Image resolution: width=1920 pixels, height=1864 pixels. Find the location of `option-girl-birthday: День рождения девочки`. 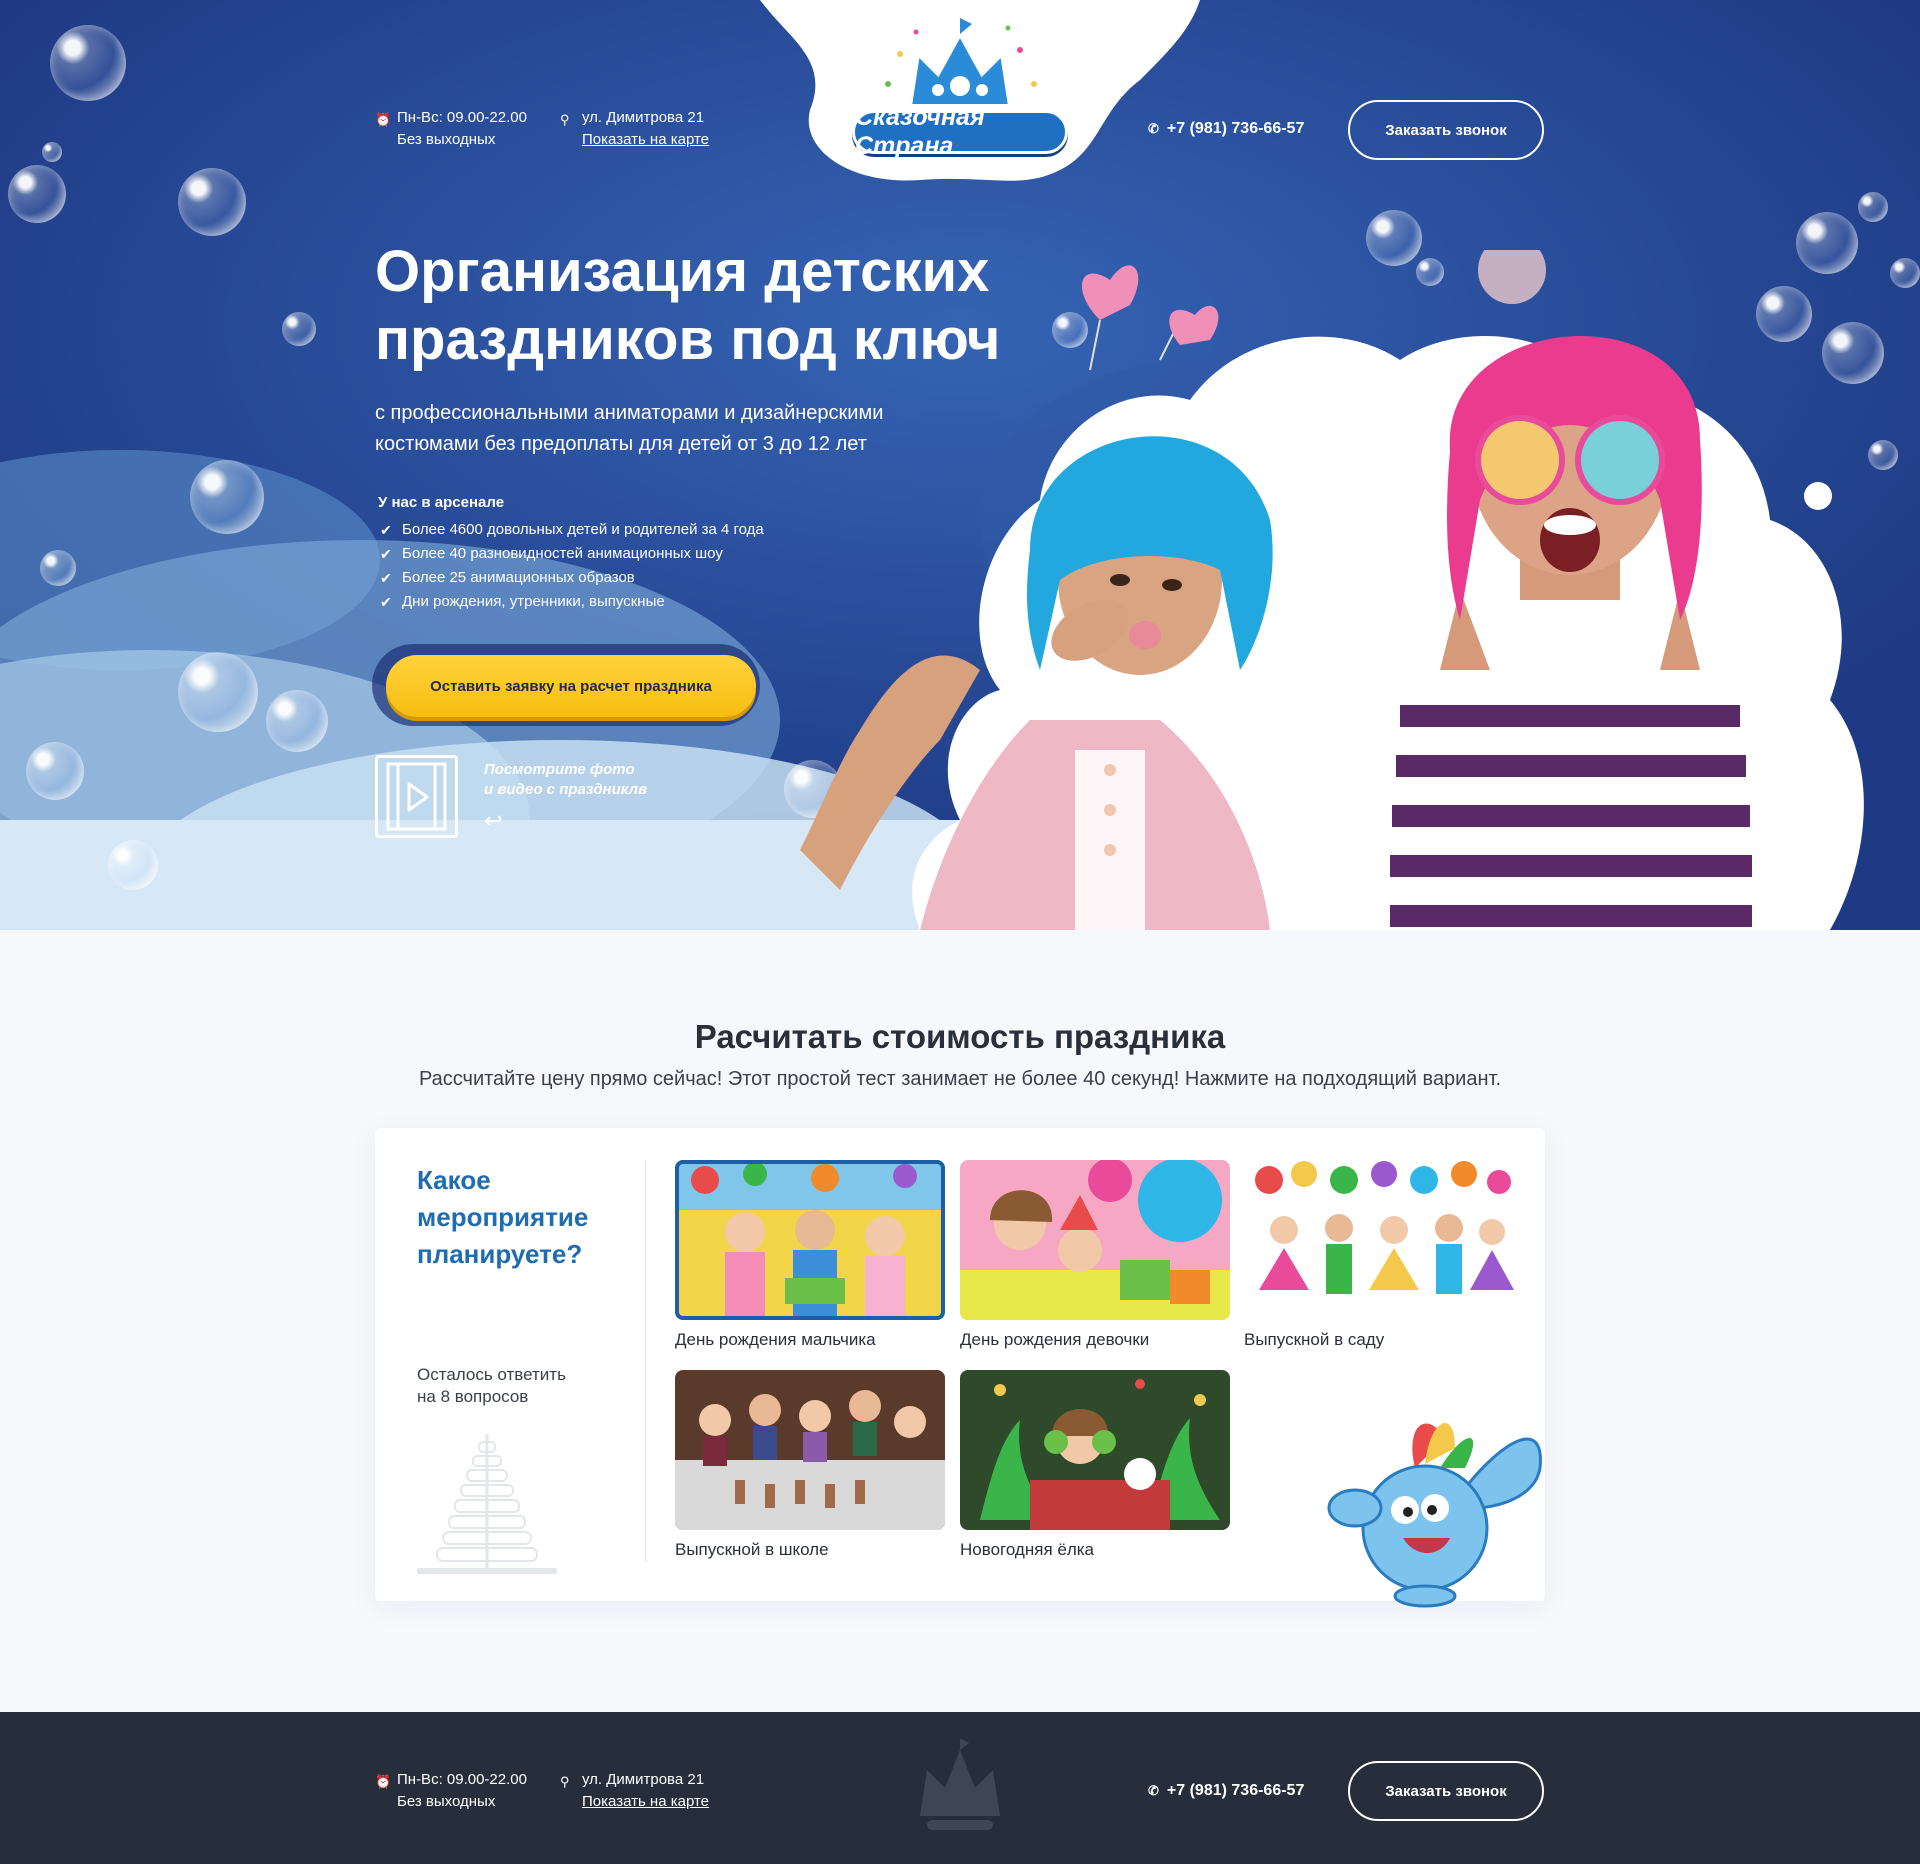

option-girl-birthday: День рождения девочки is located at coordinates (1095, 1255).